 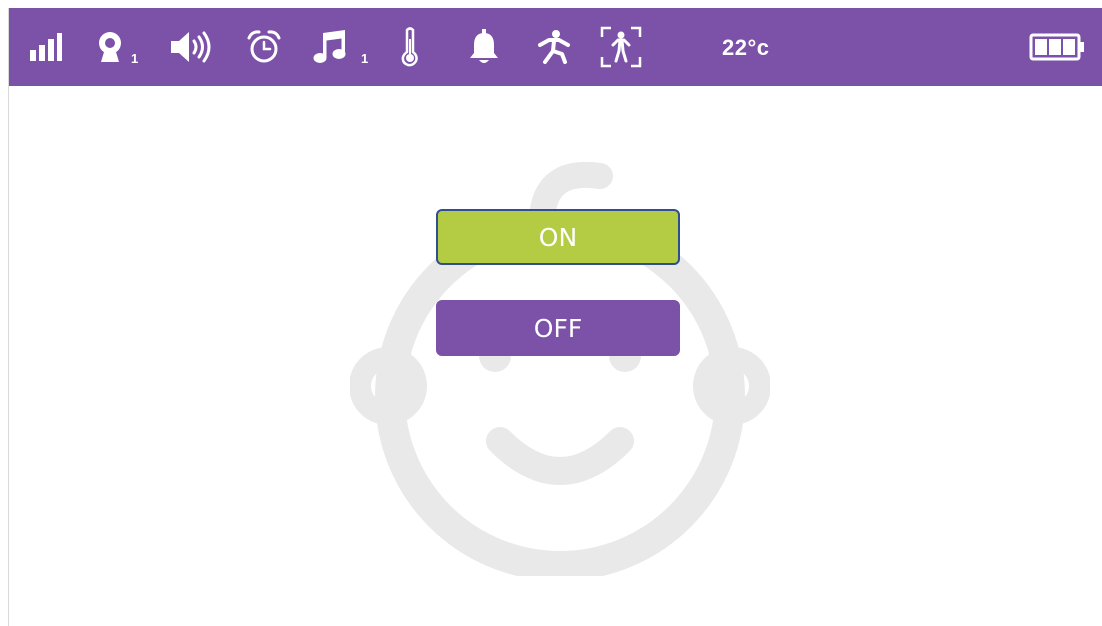 I want to click on temperature-reading: 22°c, so click(x=746, y=47).